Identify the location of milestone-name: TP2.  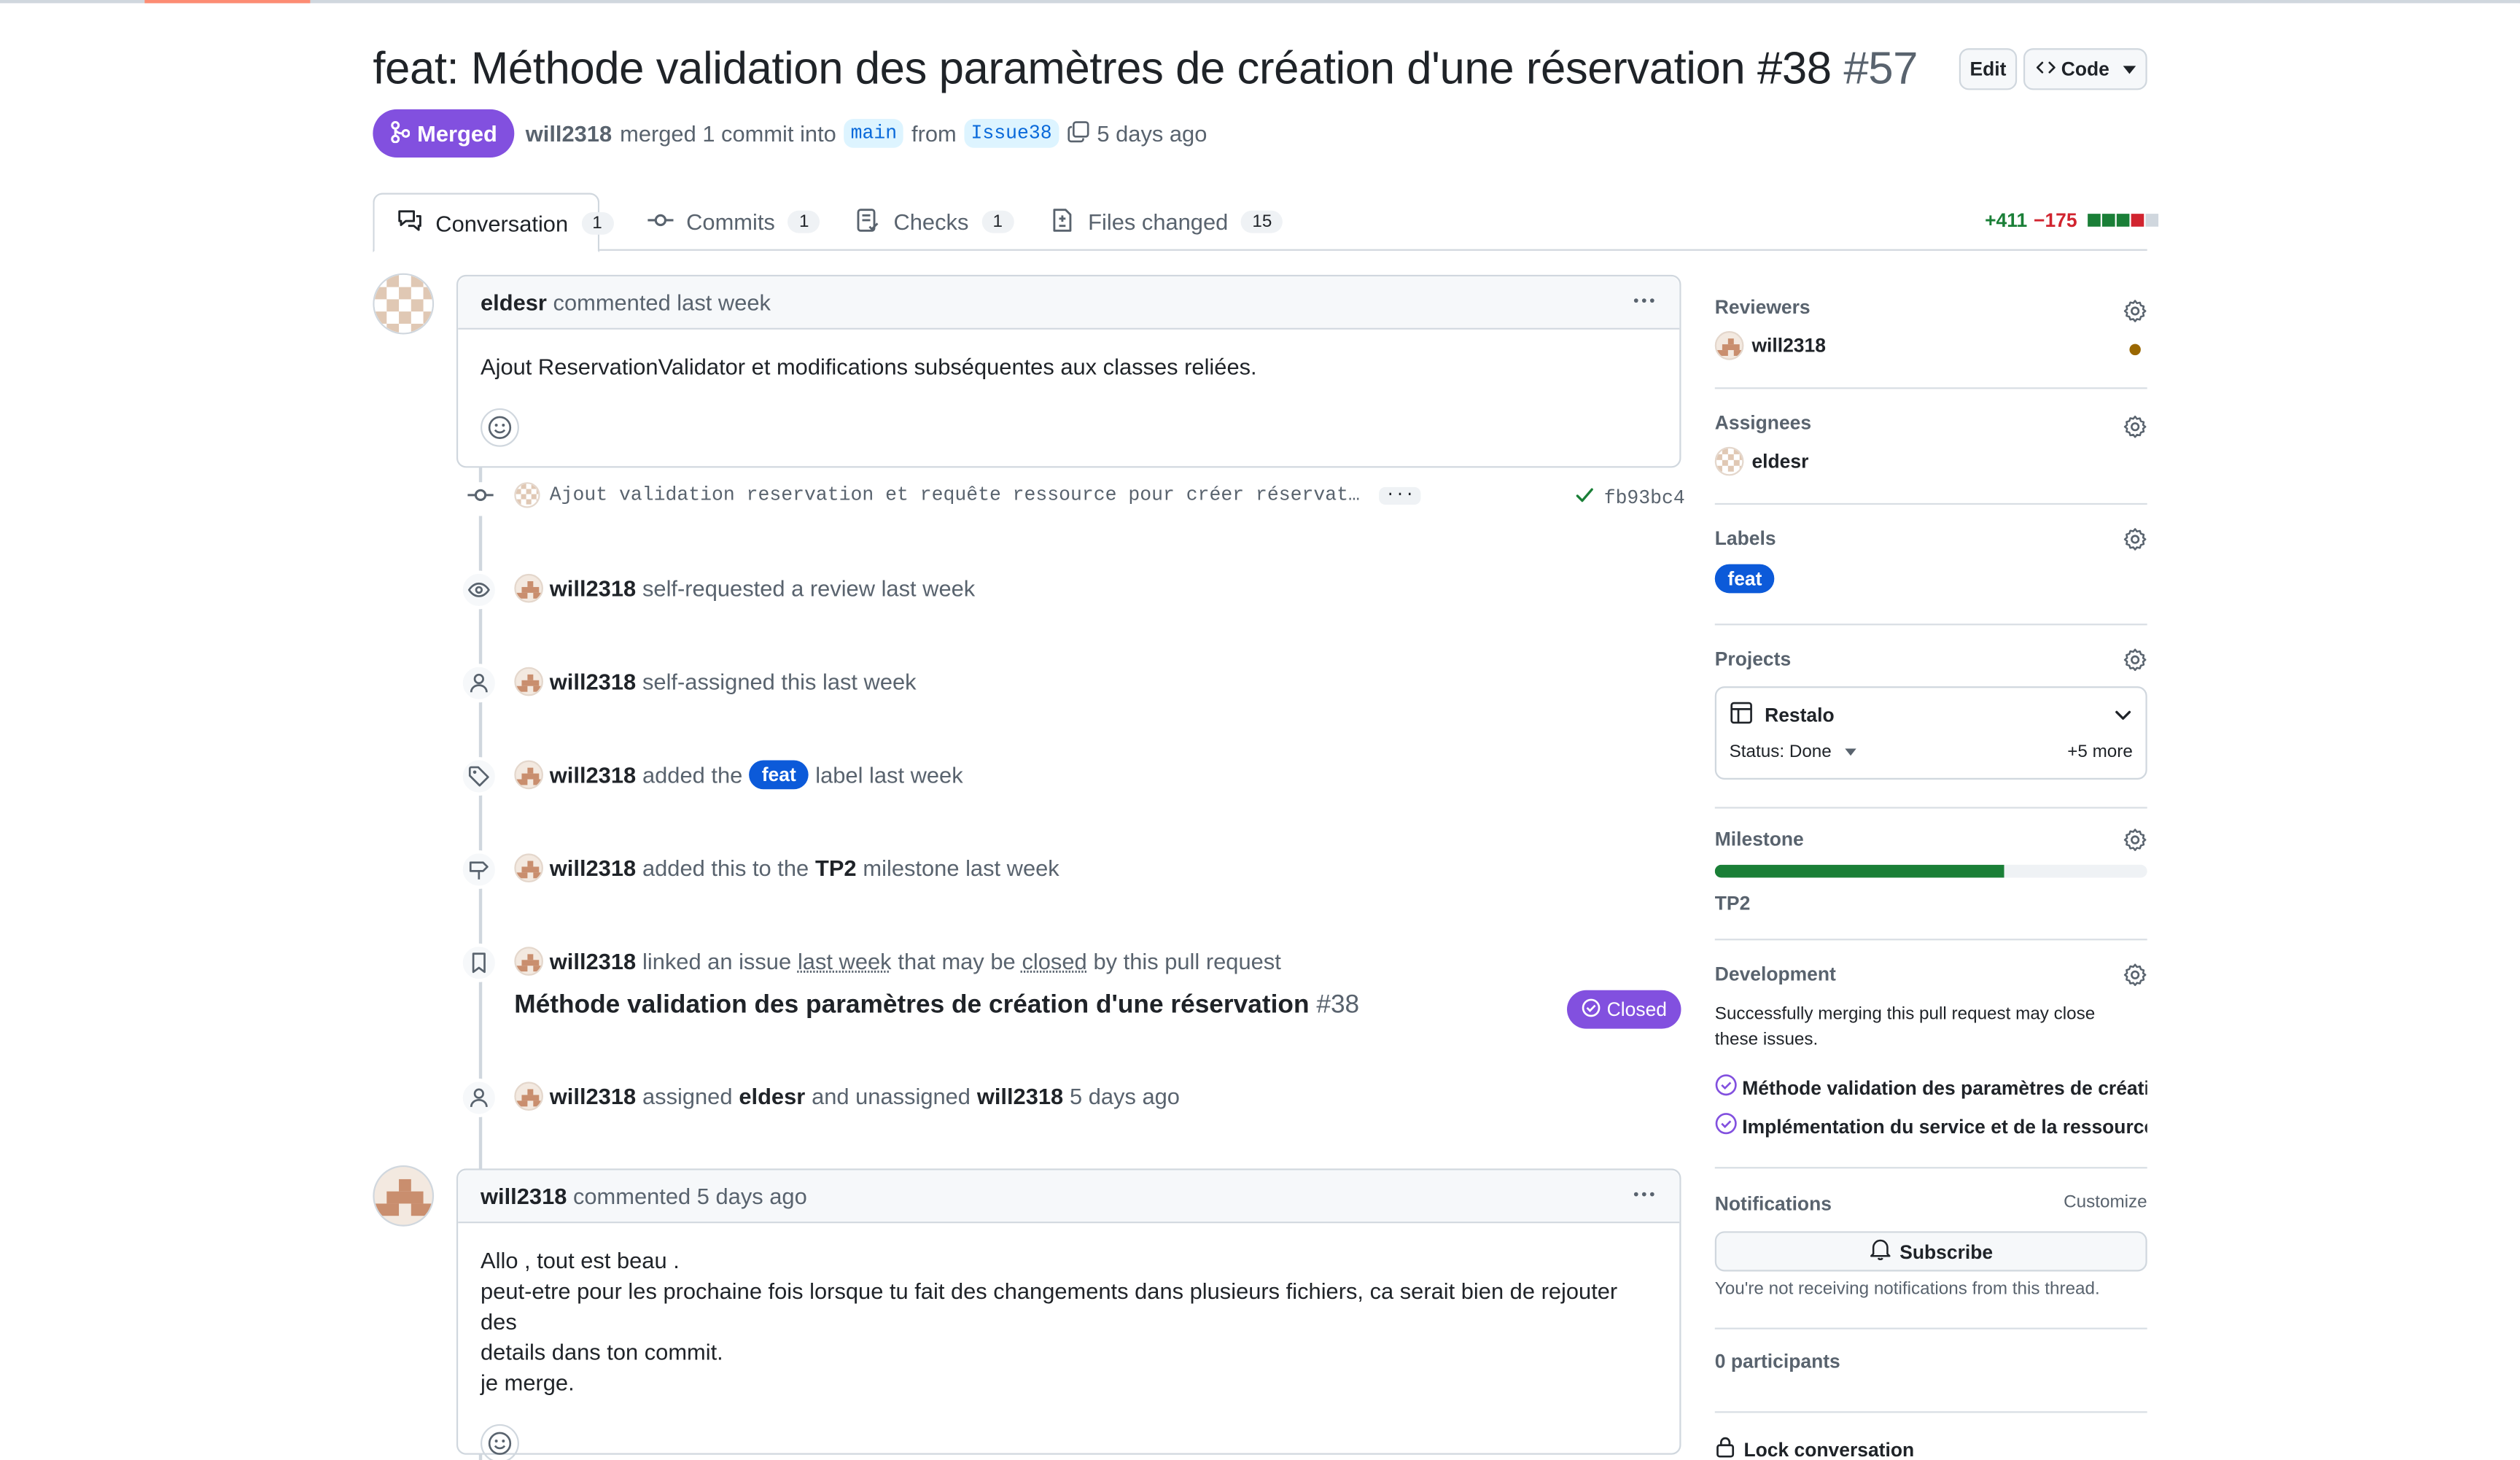
(1733, 903).